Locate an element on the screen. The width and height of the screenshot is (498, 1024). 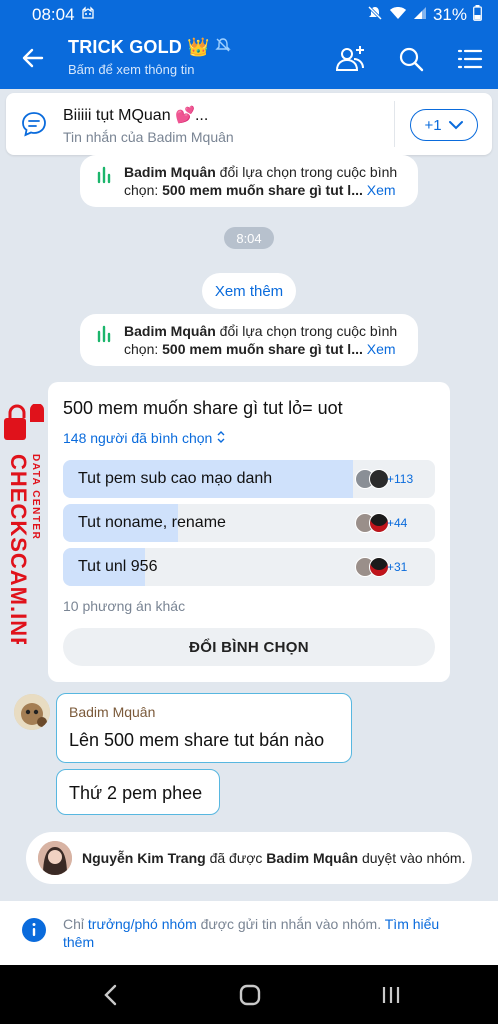
message-sender: Badim Mquân is located at coordinates (112, 712).